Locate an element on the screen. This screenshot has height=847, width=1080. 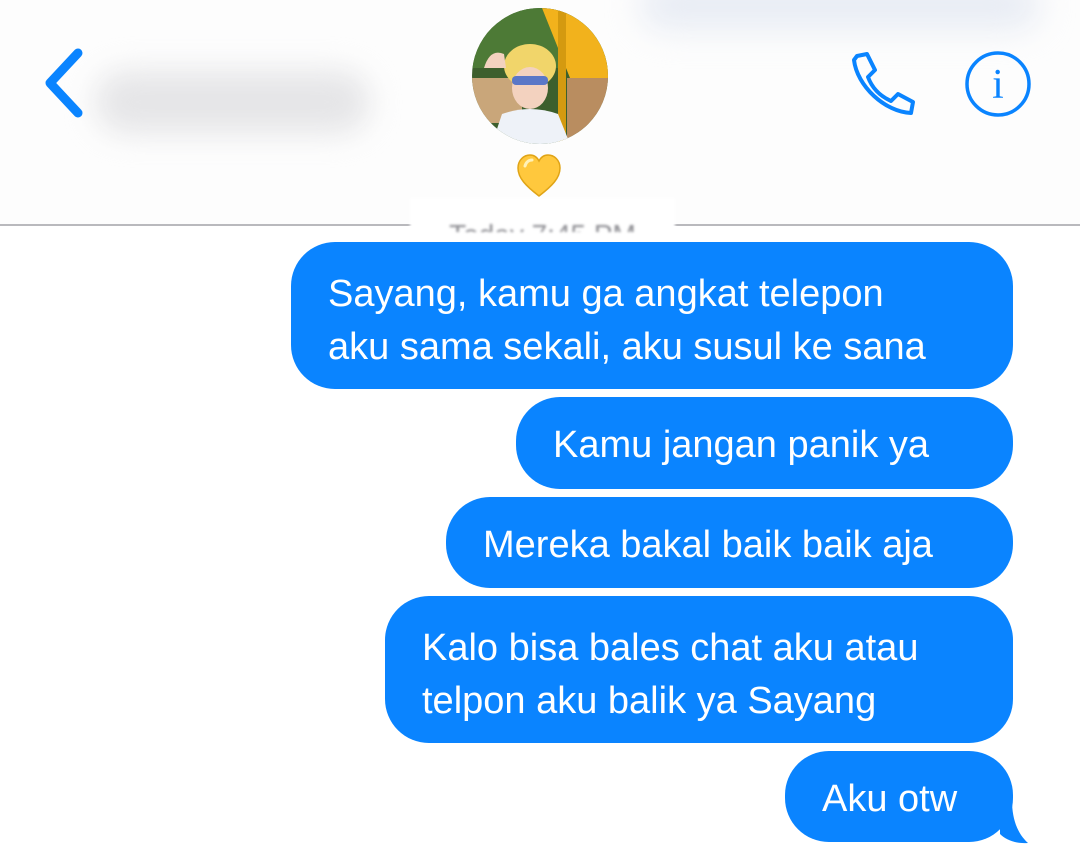
info-button: i is located at coordinates (998, 84).